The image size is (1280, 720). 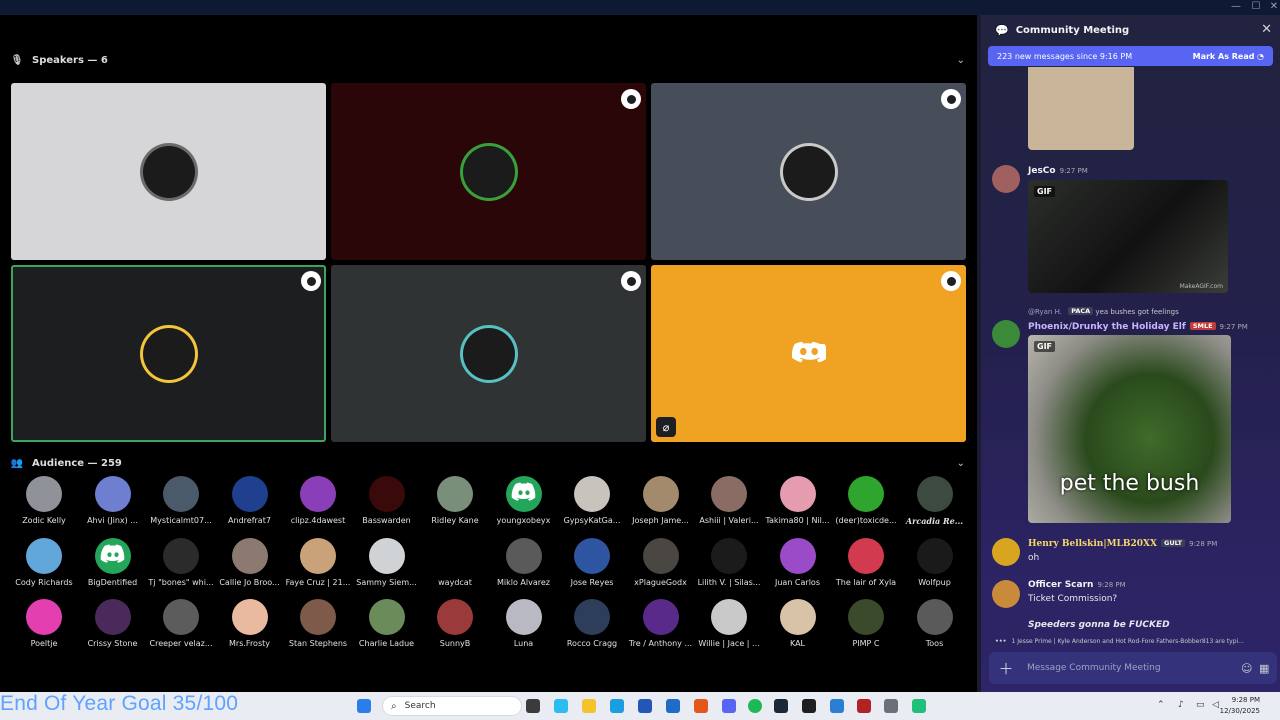 I want to click on file-explorer-icon, so click(x=589, y=706).